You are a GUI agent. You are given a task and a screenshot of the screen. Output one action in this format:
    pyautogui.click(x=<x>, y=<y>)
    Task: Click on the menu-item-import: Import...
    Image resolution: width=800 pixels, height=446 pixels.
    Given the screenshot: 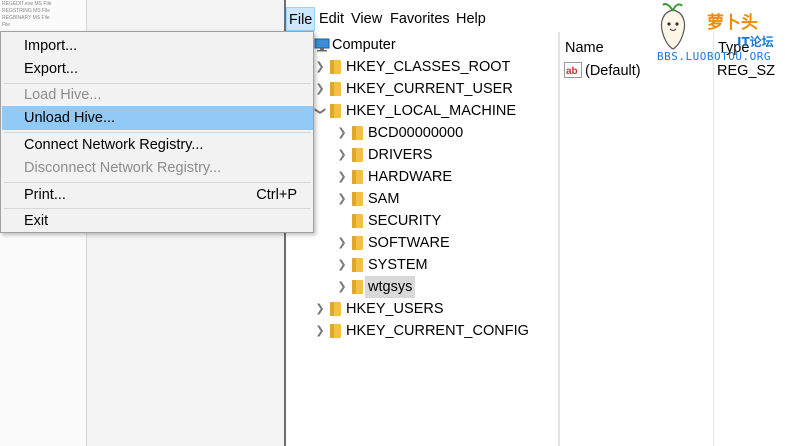 What is the action you would take?
    pyautogui.click(x=157, y=46)
    